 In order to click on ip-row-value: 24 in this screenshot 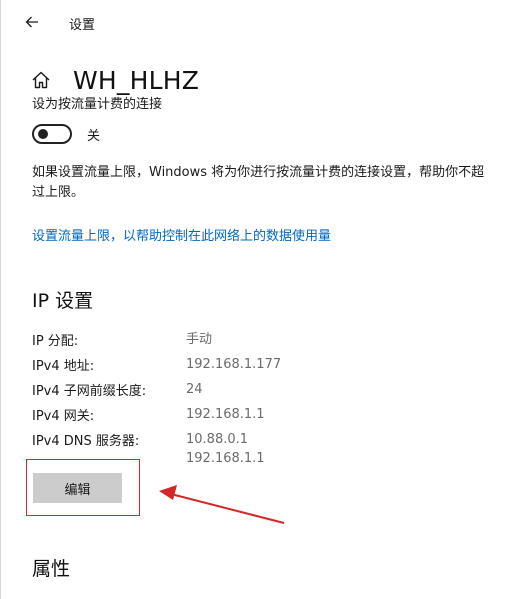, I will do `click(194, 389)`.